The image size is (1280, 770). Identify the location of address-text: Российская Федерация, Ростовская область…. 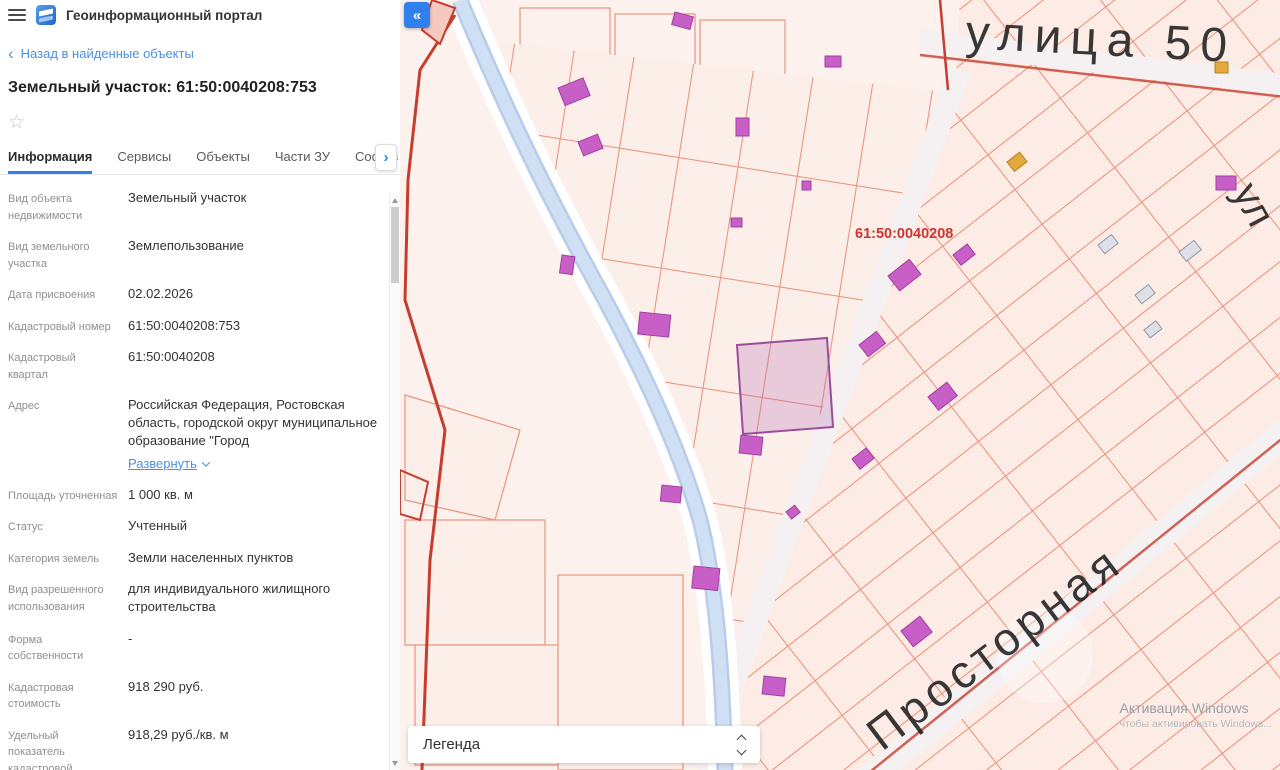
(253, 423).